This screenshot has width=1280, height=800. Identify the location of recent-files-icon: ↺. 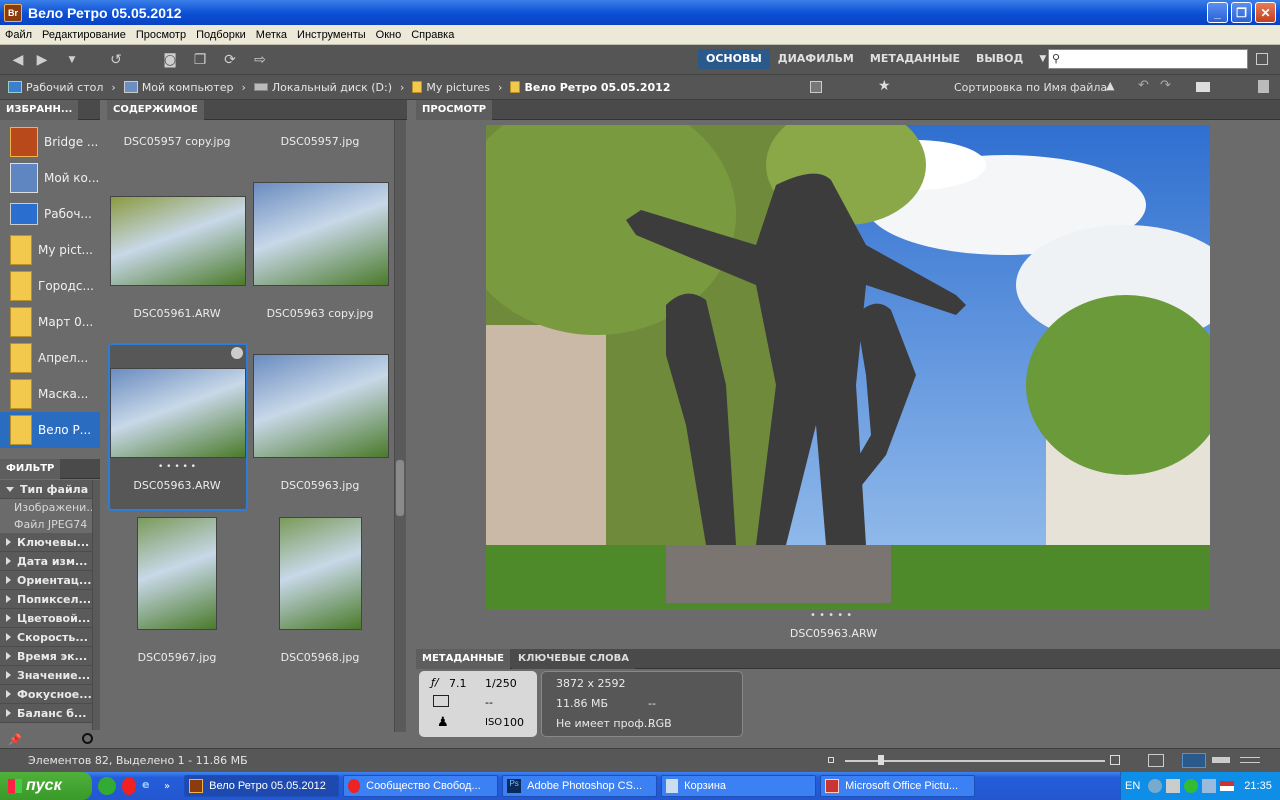
(116, 60).